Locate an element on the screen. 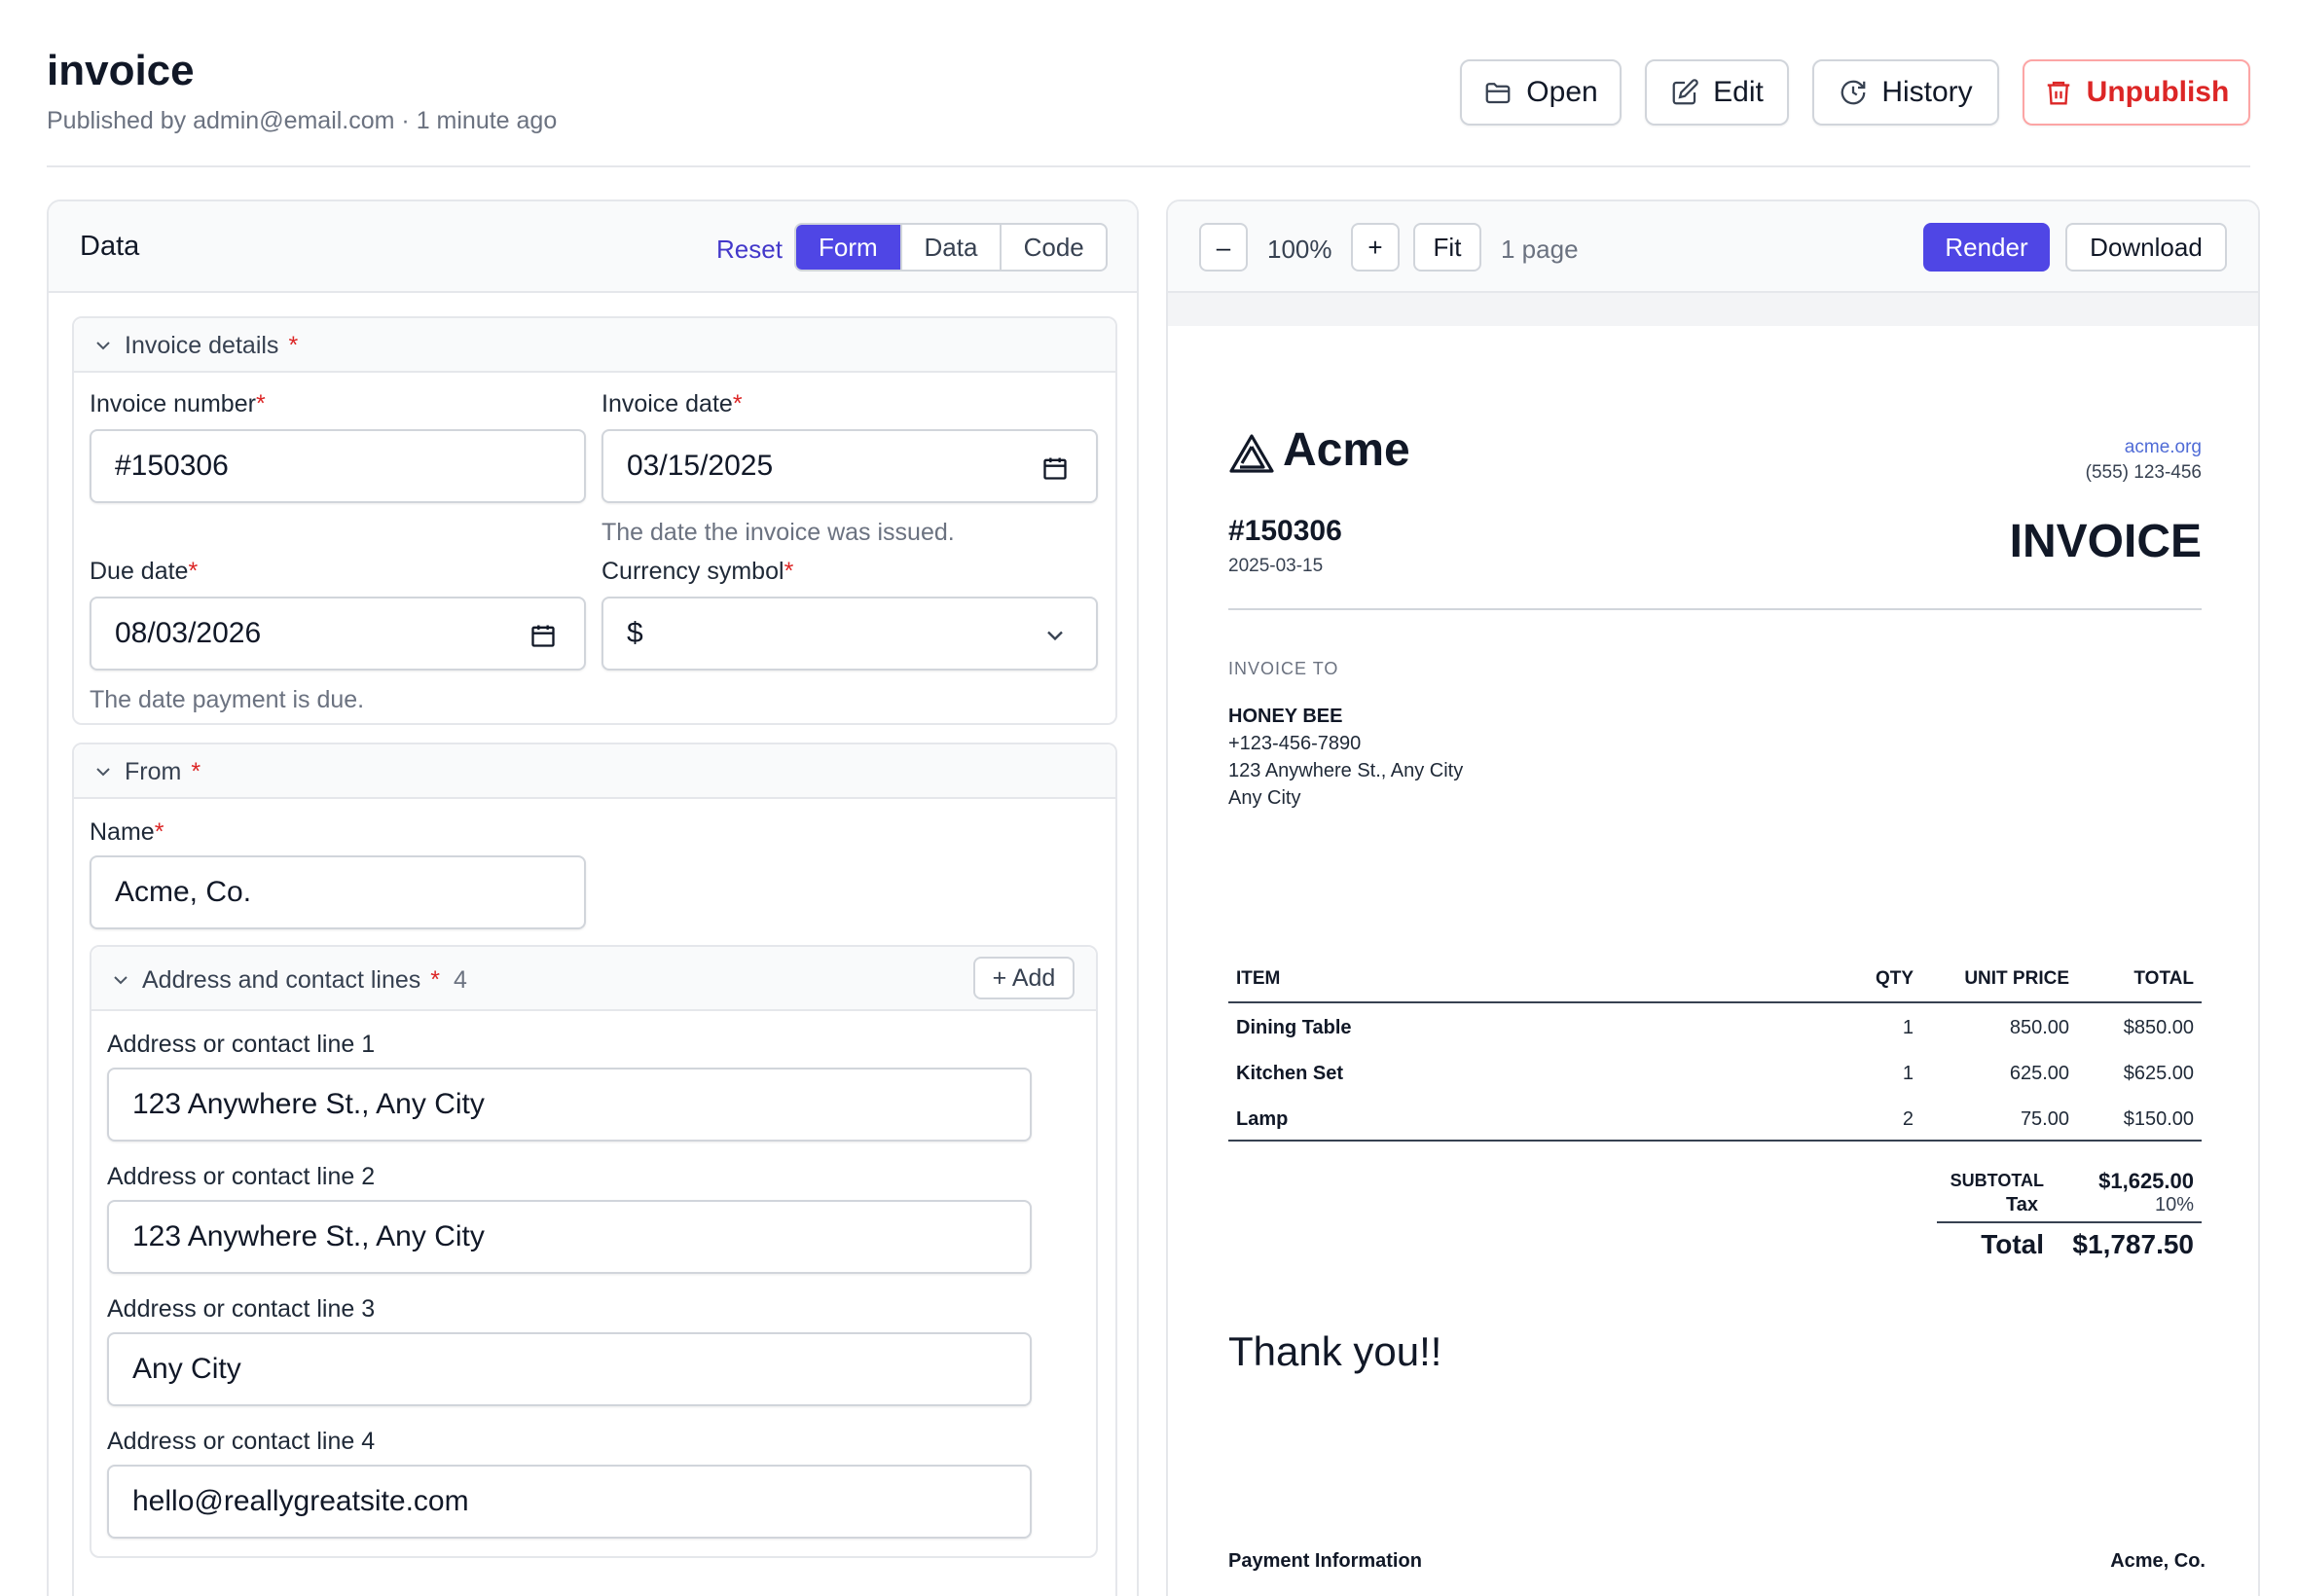 The height and width of the screenshot is (1596, 2297). open-button-label: Open is located at coordinates (1562, 92).